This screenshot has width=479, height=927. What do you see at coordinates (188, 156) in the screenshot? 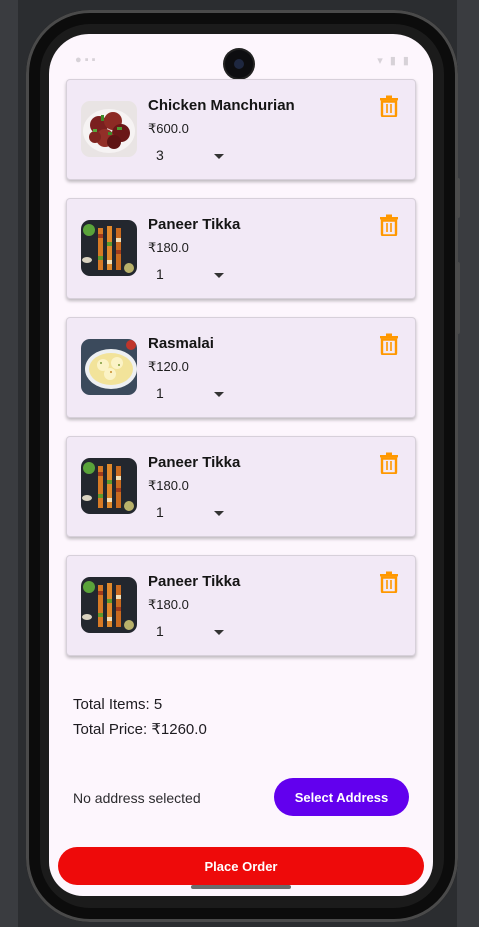
I see `quantity-dropdown: 3` at bounding box center [188, 156].